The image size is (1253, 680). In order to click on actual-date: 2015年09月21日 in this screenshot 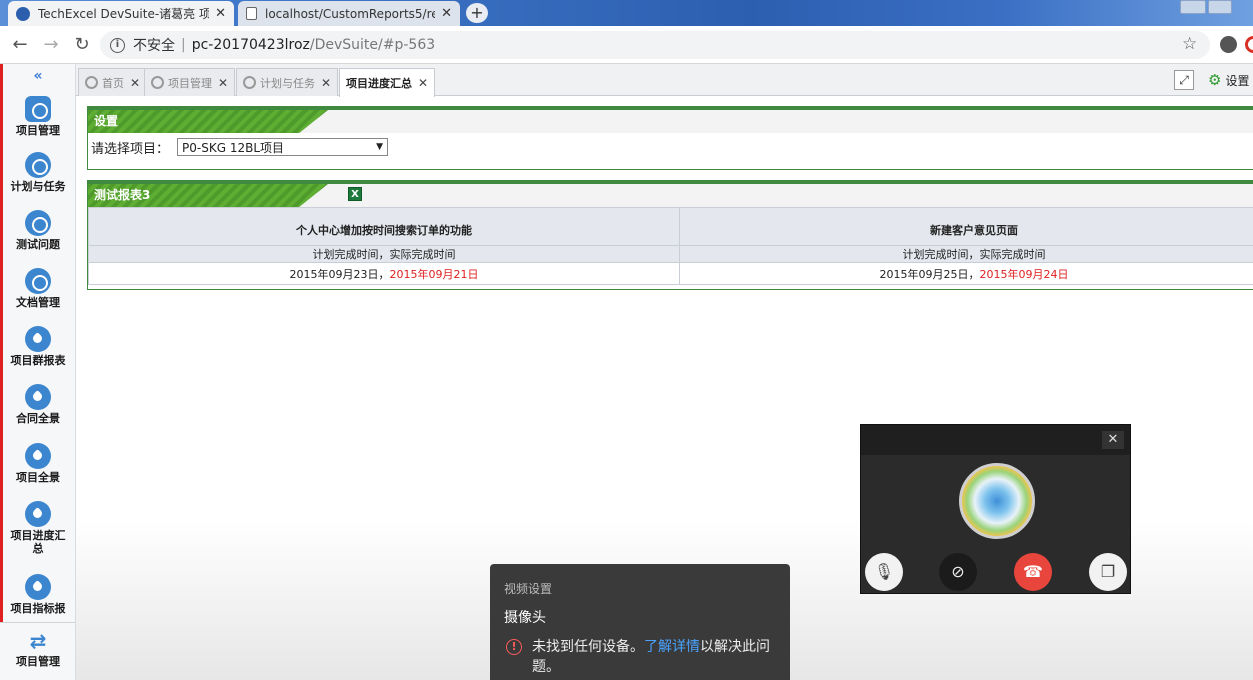, I will do `click(434, 274)`.